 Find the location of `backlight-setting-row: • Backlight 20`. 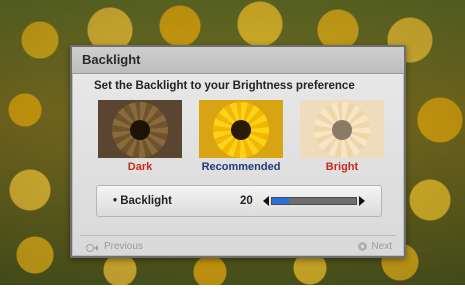

backlight-setting-row: • Backlight 20 is located at coordinates (239, 201).